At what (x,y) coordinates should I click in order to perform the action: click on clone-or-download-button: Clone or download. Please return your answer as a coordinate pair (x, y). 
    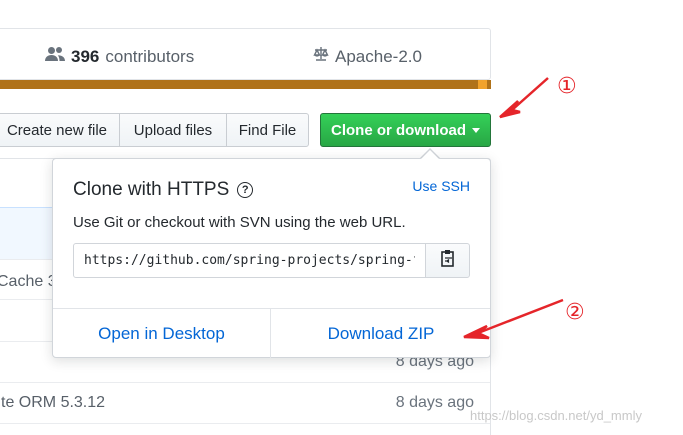
    Looking at the image, I should click on (405, 130).